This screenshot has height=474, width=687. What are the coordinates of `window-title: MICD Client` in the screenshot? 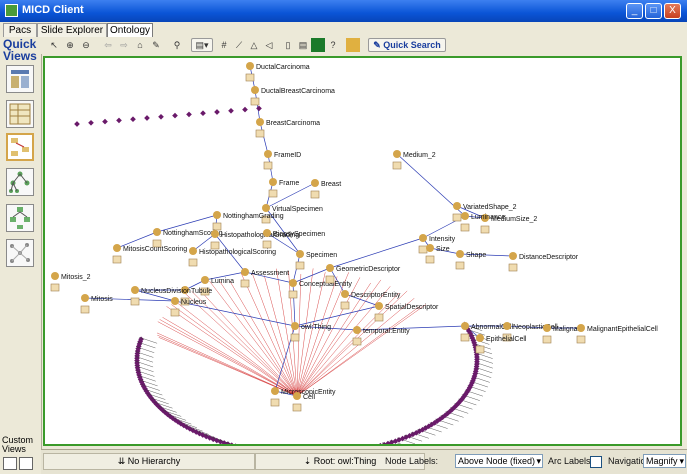 It's located at (53, 10).